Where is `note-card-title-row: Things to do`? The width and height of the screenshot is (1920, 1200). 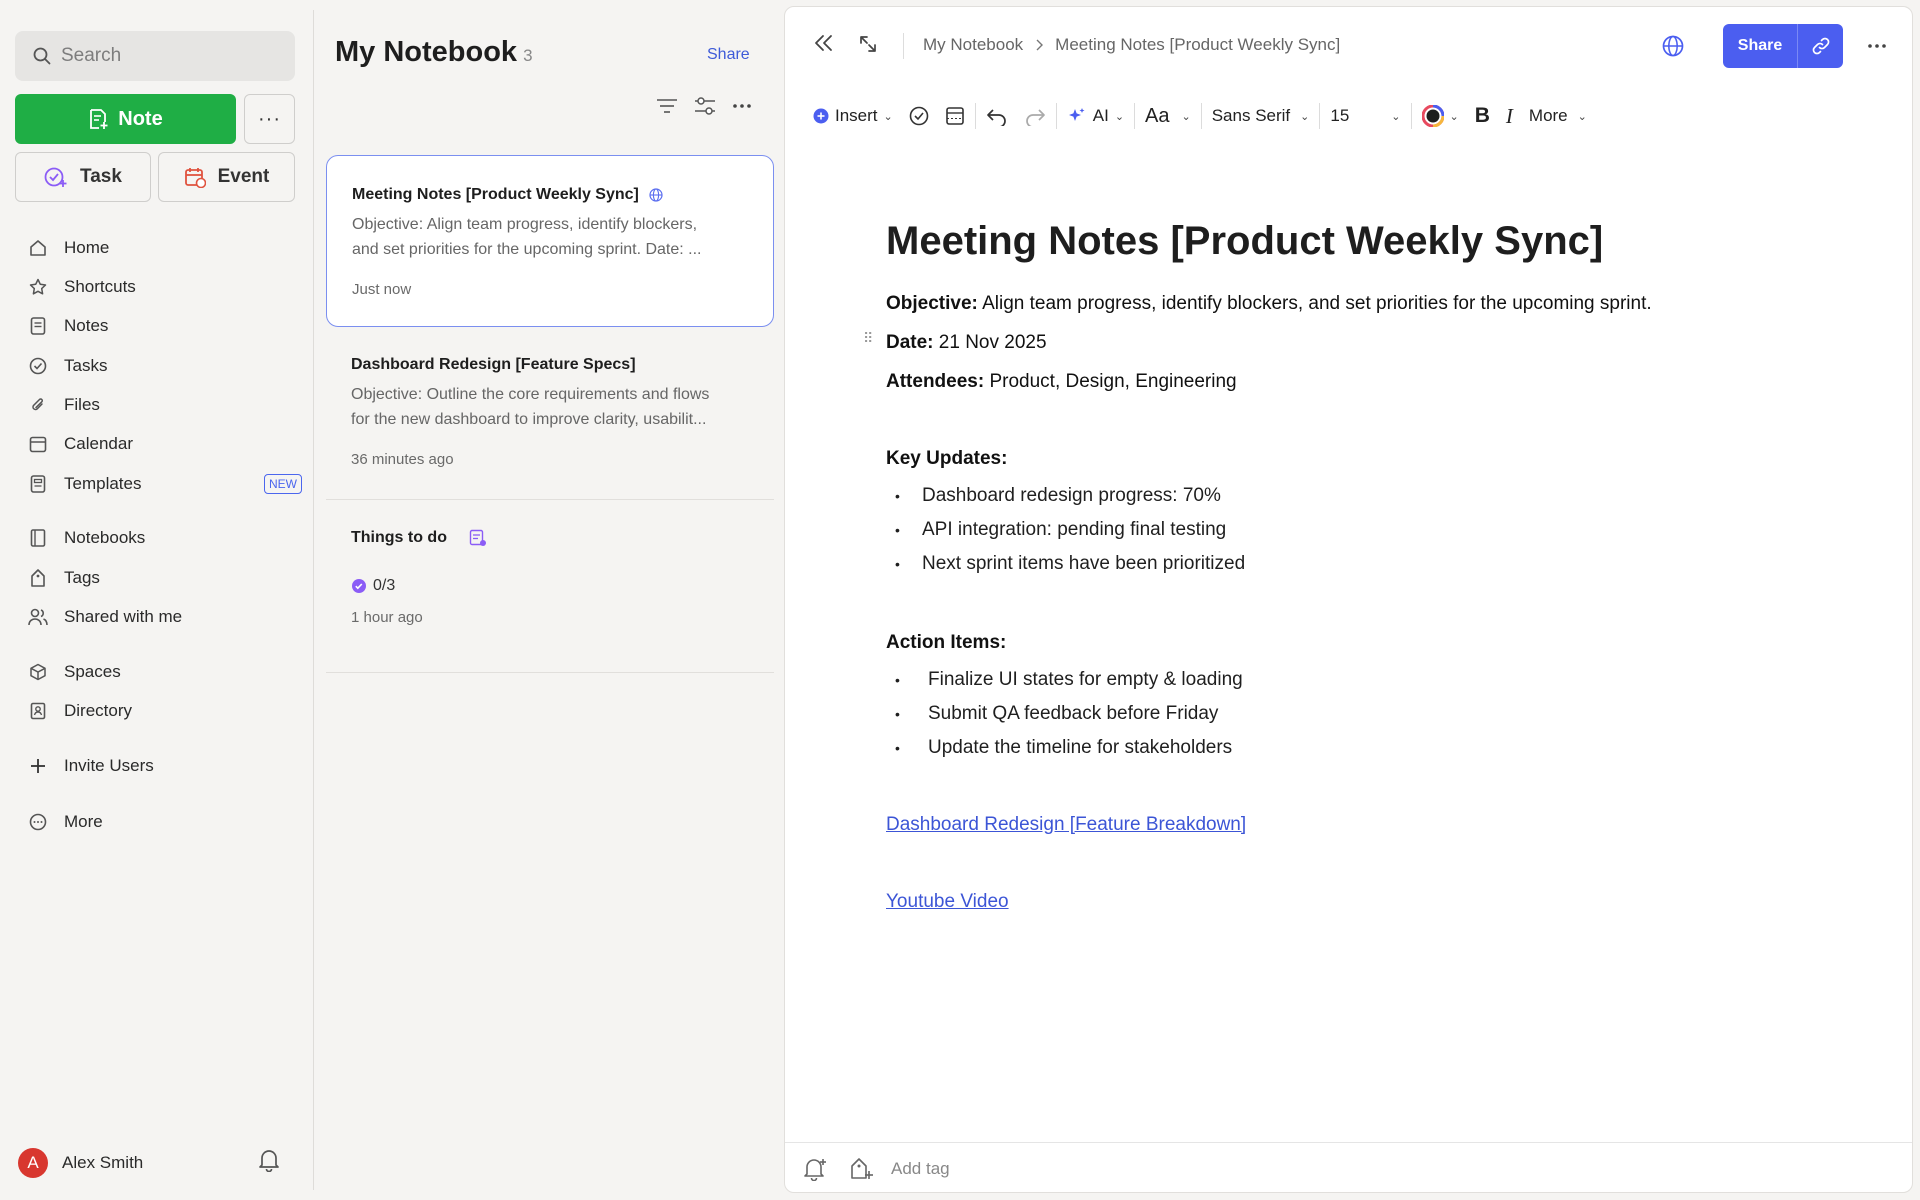 note-card-title-row: Things to do is located at coordinates (562, 538).